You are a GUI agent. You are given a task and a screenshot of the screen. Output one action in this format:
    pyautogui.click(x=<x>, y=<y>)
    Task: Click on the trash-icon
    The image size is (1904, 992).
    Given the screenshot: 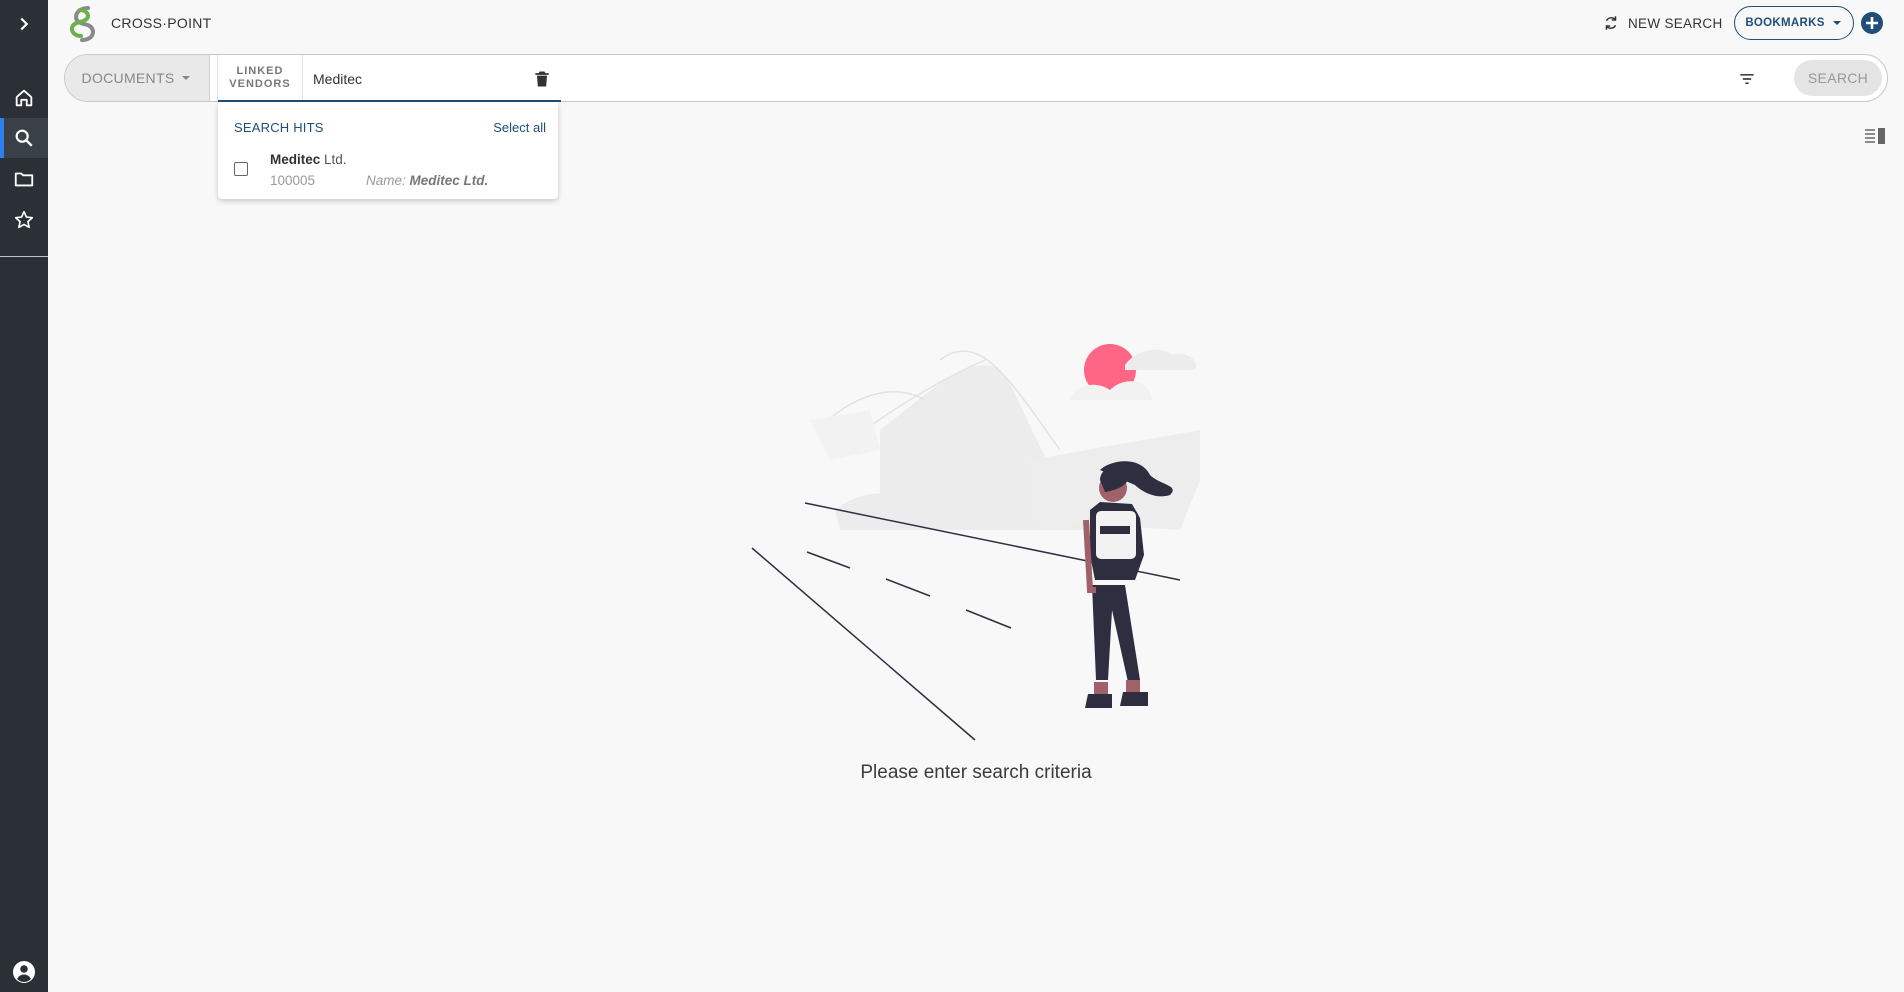 What is the action you would take?
    pyautogui.click(x=542, y=79)
    